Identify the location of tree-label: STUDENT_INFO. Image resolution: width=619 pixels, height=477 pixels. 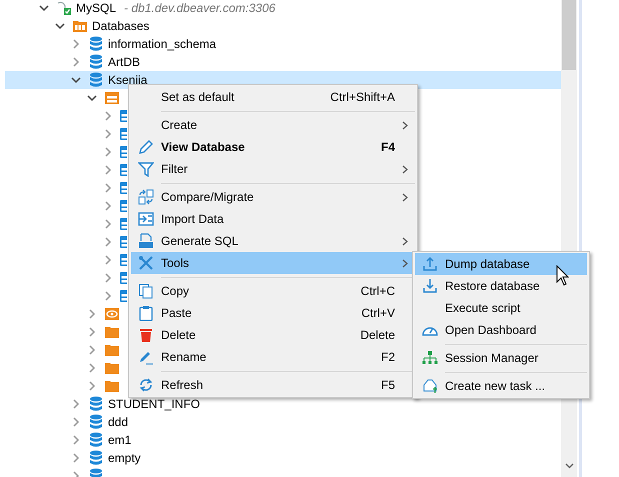
(154, 404).